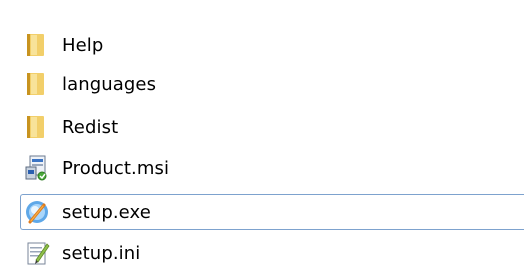  Describe the element at coordinates (272, 212) in the screenshot. I see `file-item-setup-exe: setup.exe` at that location.